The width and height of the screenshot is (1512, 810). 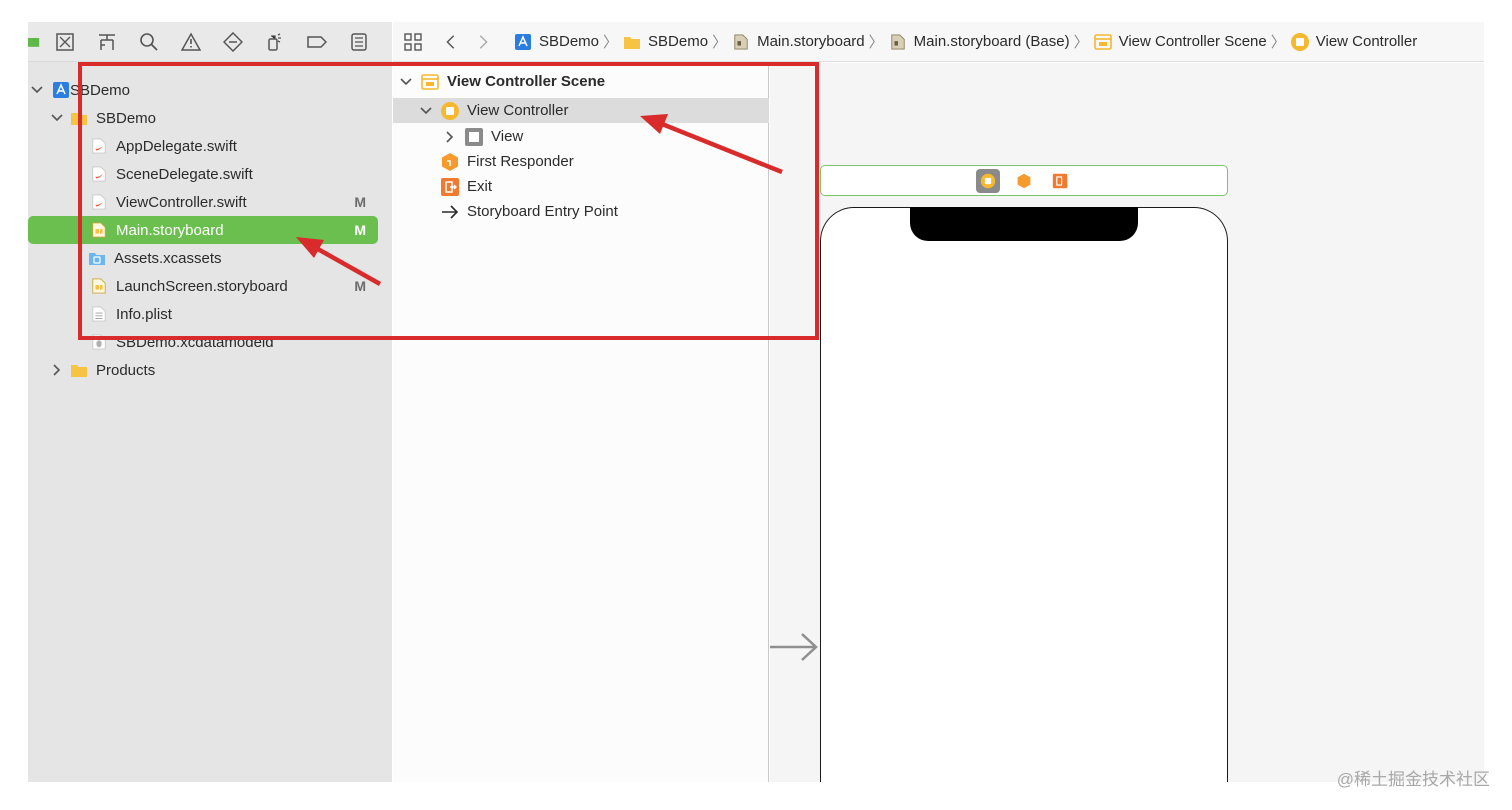 I want to click on project-navigator-tab, so click(x=36, y=42).